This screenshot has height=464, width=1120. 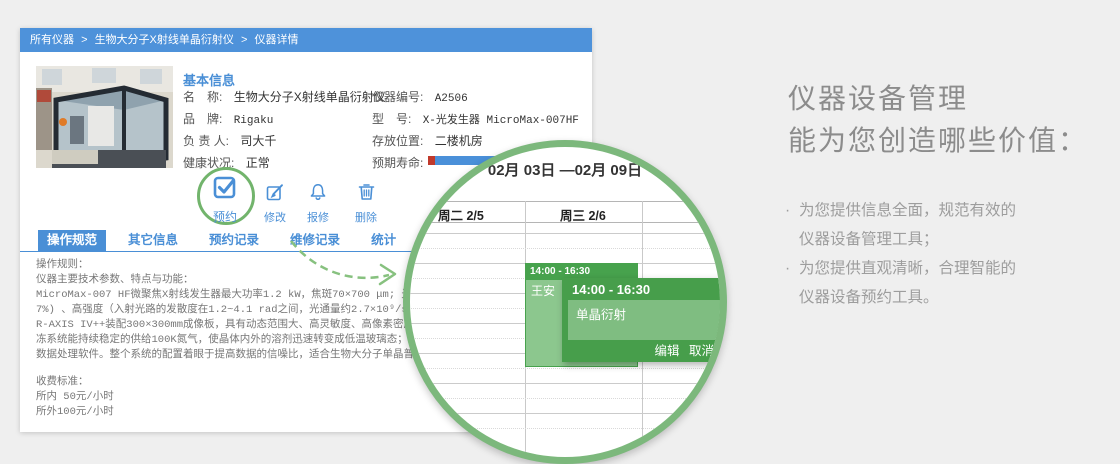 What do you see at coordinates (318, 204) in the screenshot?
I see `repair-button: 报修` at bounding box center [318, 204].